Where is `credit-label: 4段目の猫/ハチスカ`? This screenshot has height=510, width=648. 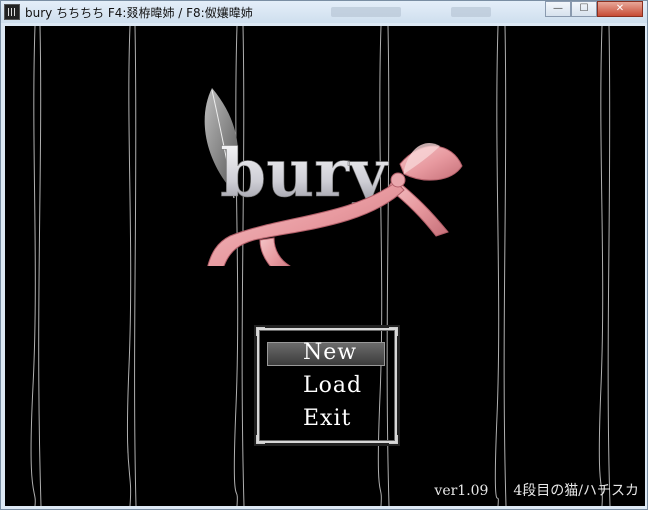 credit-label: 4段目の猫/ハチスカ is located at coordinates (576, 491).